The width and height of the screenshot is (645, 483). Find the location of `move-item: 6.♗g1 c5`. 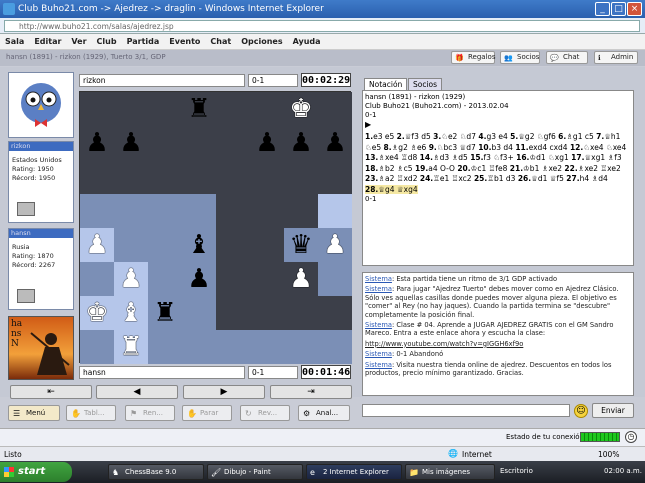

move-item: 6.♗g1 c5 is located at coordinates (577, 136).